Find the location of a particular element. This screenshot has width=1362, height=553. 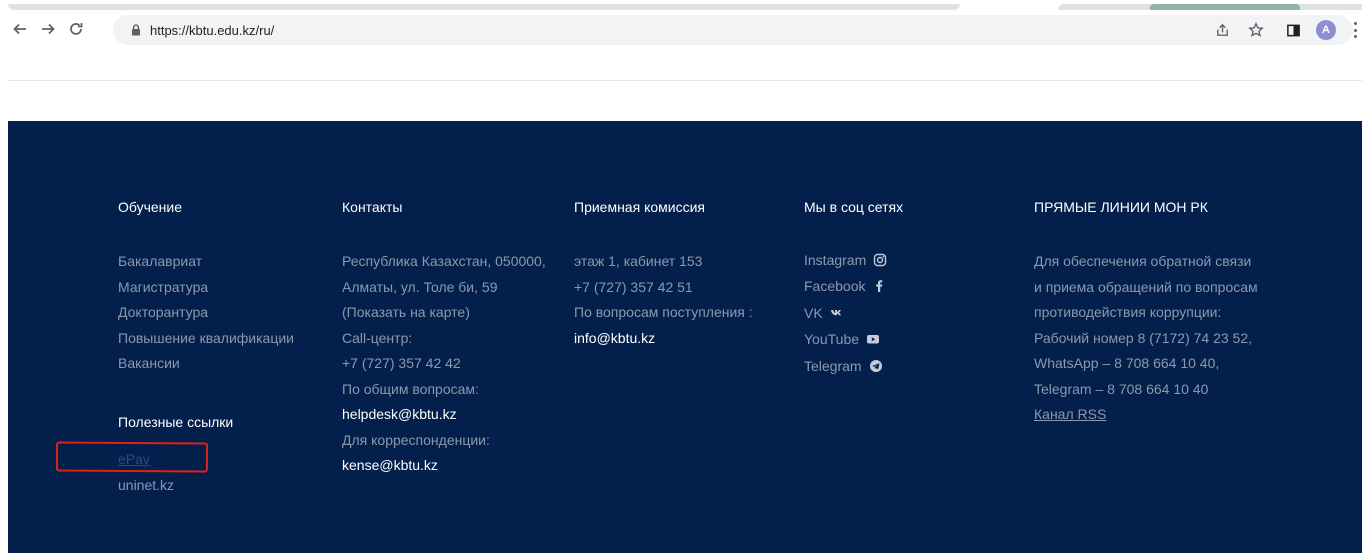

reload-icon is located at coordinates (76, 29).